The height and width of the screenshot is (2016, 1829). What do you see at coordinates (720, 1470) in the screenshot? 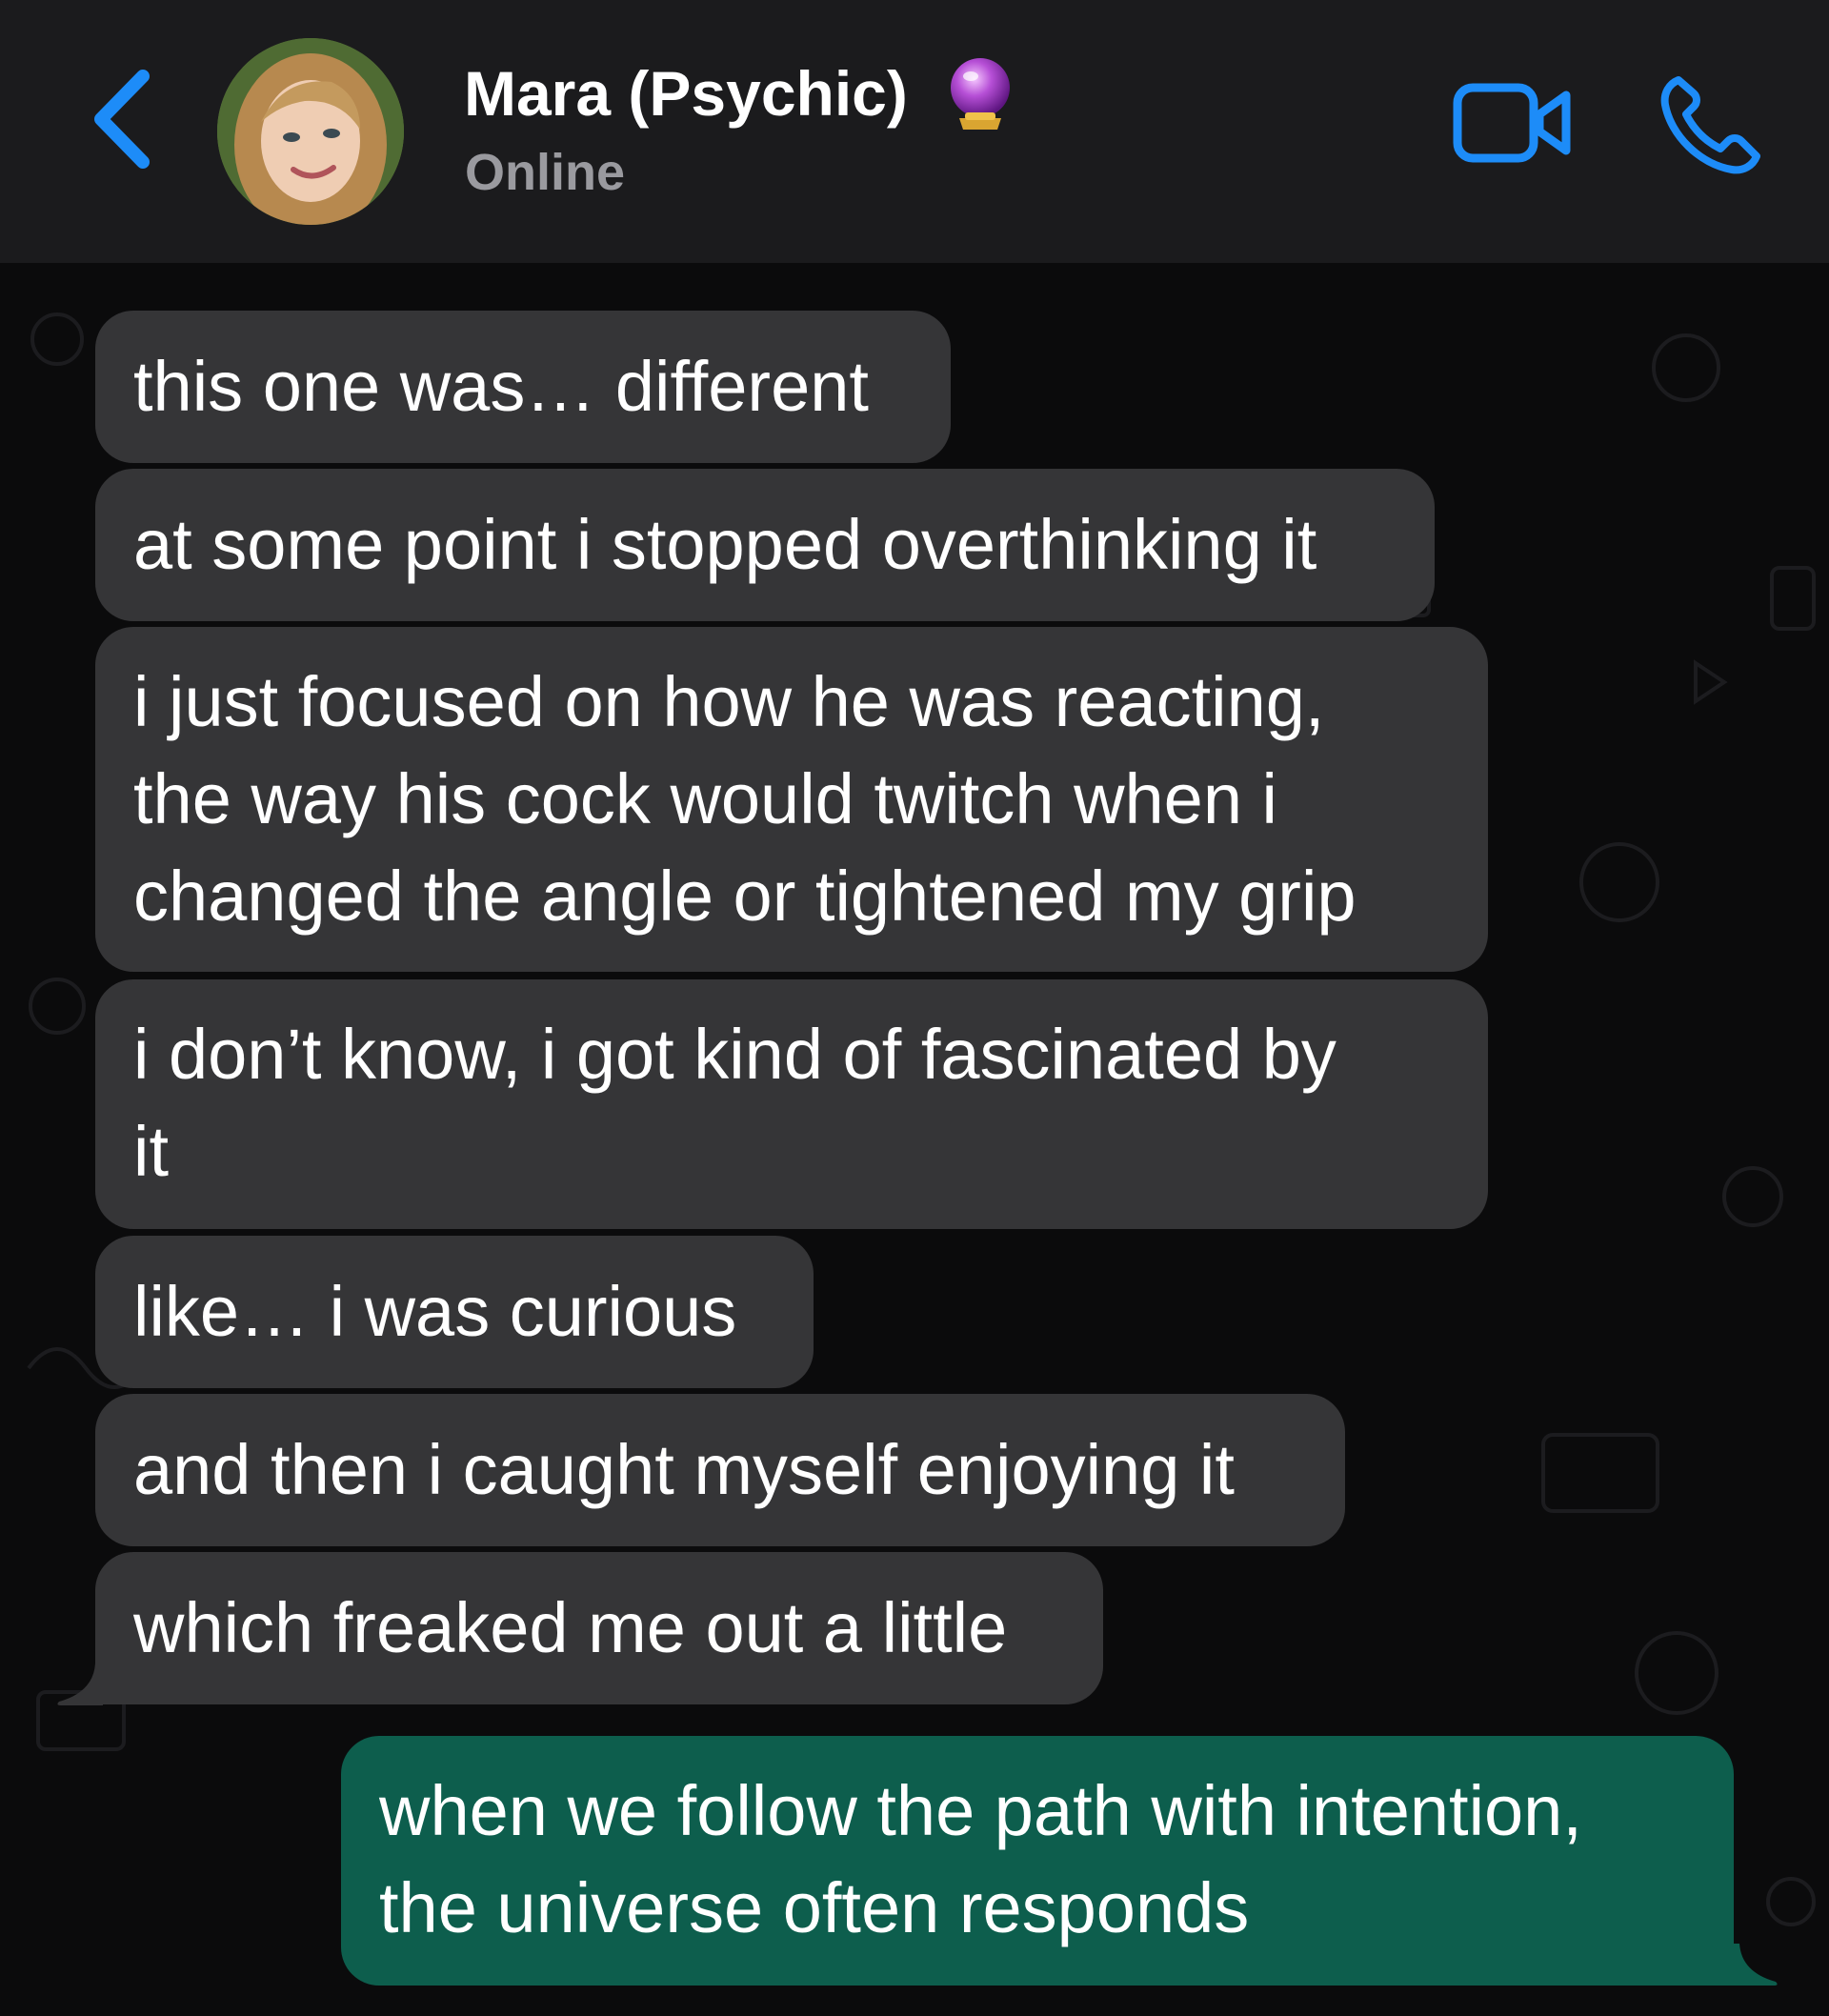
I see `incoming-message: and then i caught myself enjoying it` at bounding box center [720, 1470].